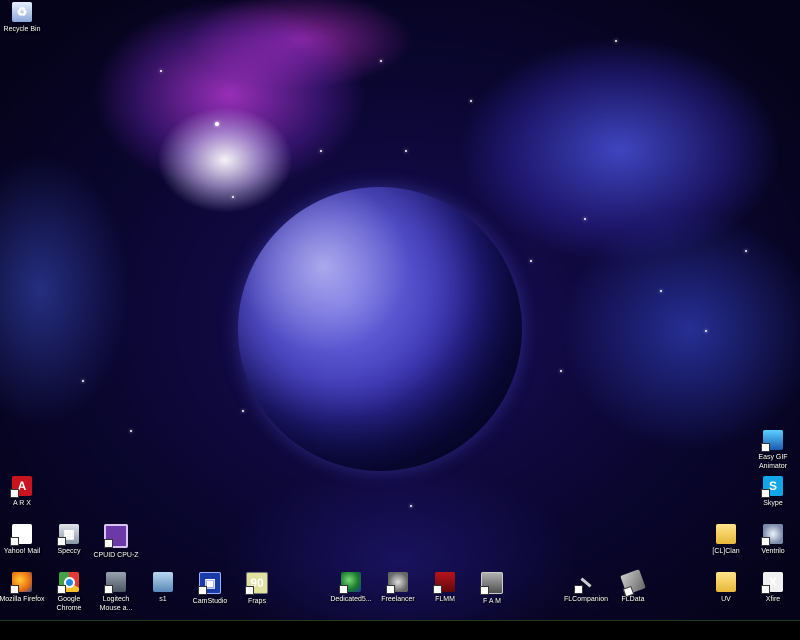 The width and height of the screenshot is (800, 640). What do you see at coordinates (21, 535) in the screenshot?
I see `yahoo-icon: Y` at bounding box center [21, 535].